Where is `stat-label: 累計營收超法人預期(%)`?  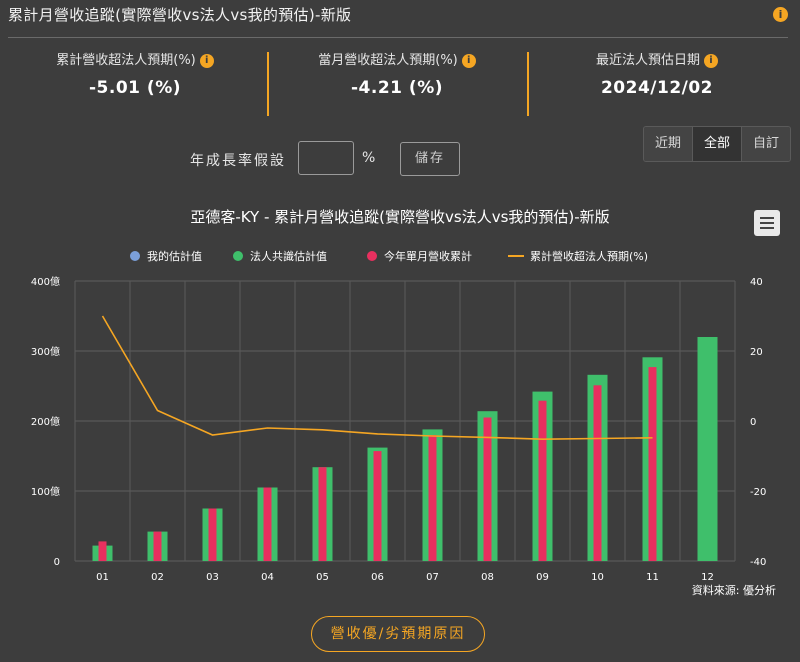
stat-label: 累計營收超法人預期(%) is located at coordinates (126, 60).